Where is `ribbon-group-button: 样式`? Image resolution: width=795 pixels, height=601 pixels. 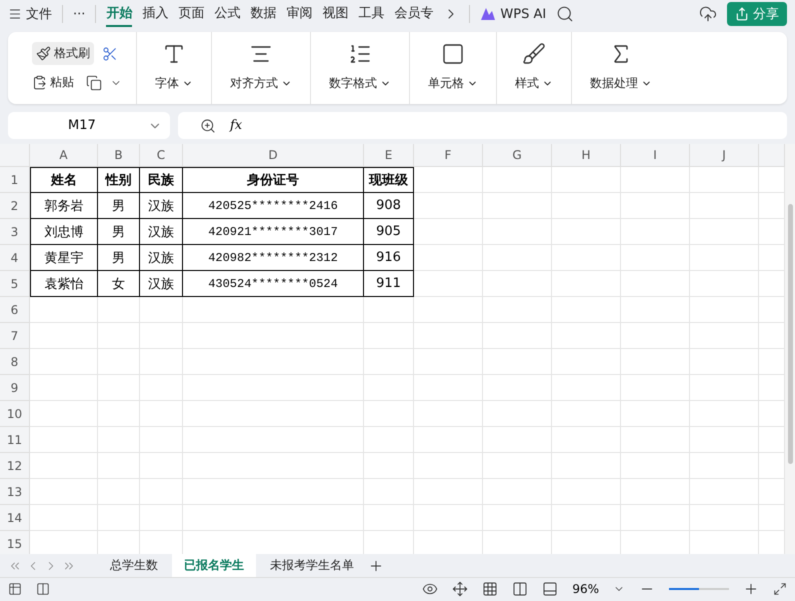 ribbon-group-button: 样式 is located at coordinates (534, 83).